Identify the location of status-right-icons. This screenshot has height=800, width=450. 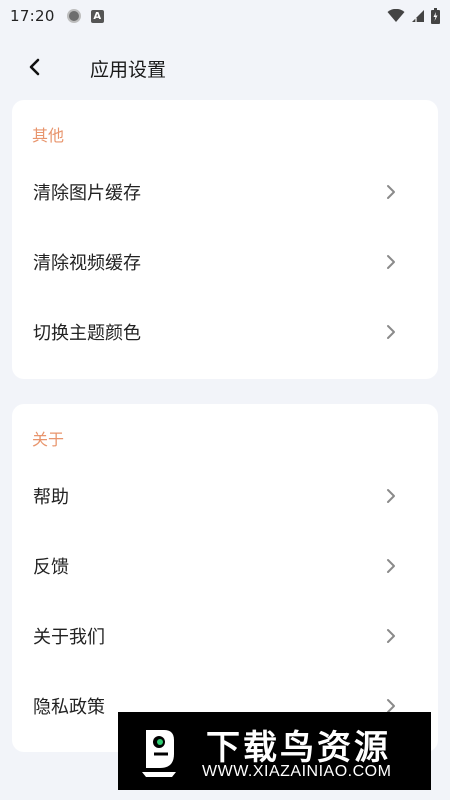
(413, 16).